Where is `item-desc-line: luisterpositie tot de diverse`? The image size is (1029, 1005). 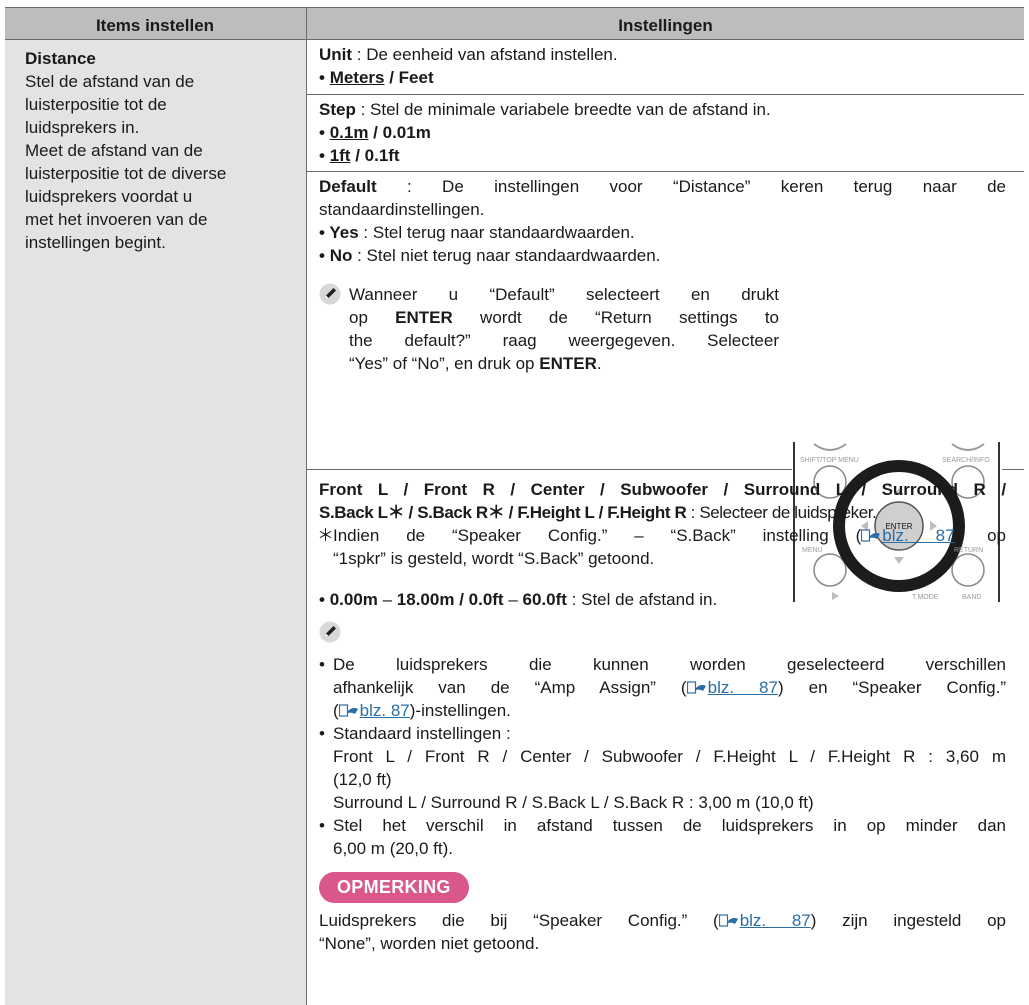
item-desc-line: luisterpositie tot de diverse is located at coordinates (126, 173).